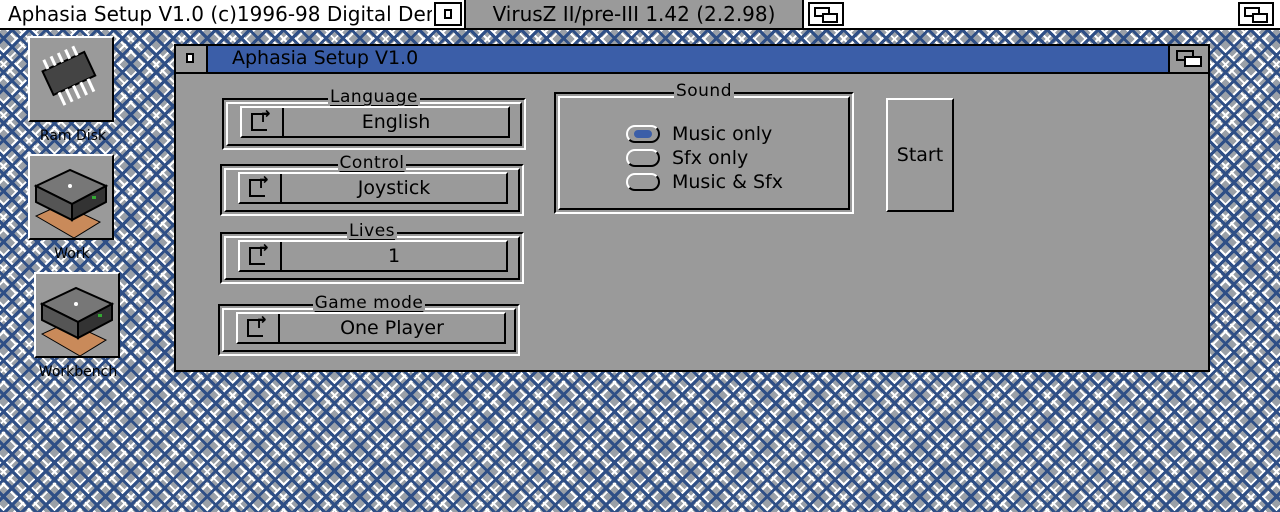  Describe the element at coordinates (372, 231) in the screenshot. I see `lives-label: Lives` at that location.